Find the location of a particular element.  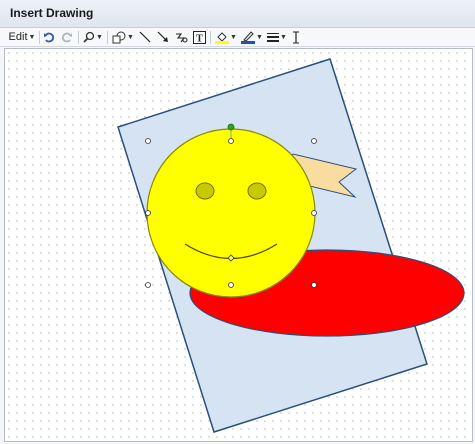

redo-icon is located at coordinates (66, 37).